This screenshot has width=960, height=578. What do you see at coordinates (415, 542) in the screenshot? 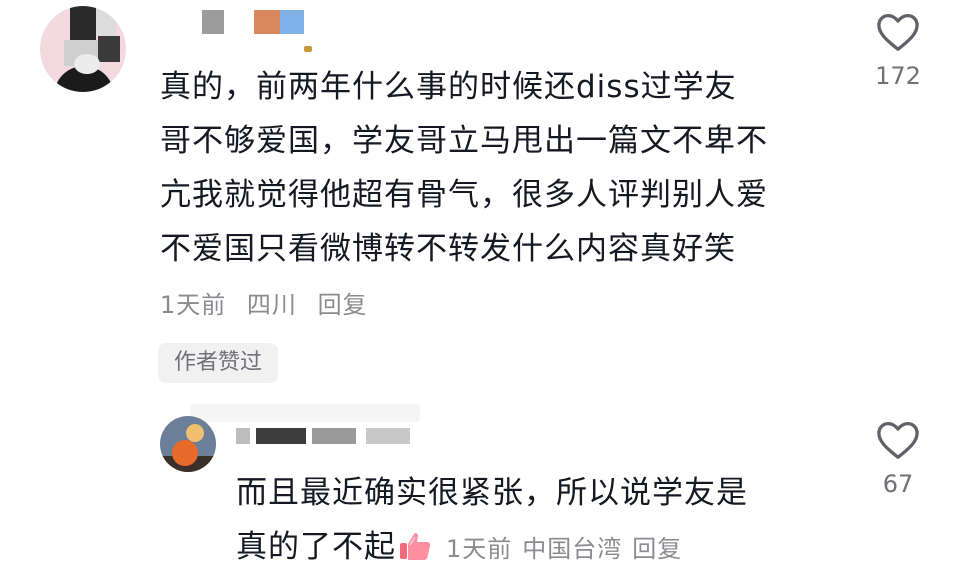
I see `thumbs-up-emoji-icon` at bounding box center [415, 542].